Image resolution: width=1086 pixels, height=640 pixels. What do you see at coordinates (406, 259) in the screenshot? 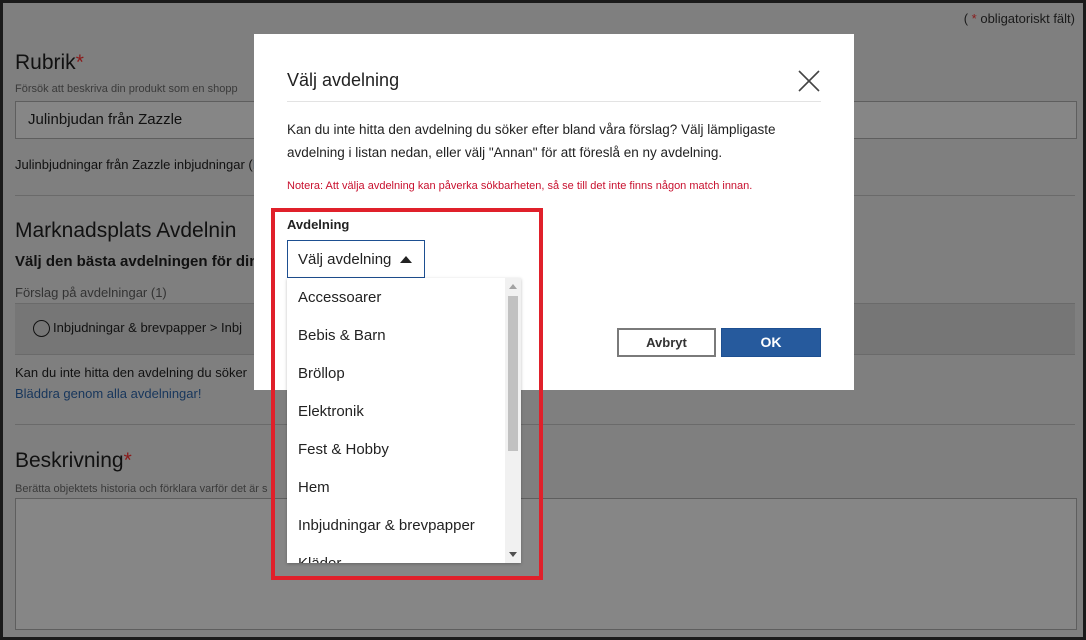
I see `caret-up-icon` at bounding box center [406, 259].